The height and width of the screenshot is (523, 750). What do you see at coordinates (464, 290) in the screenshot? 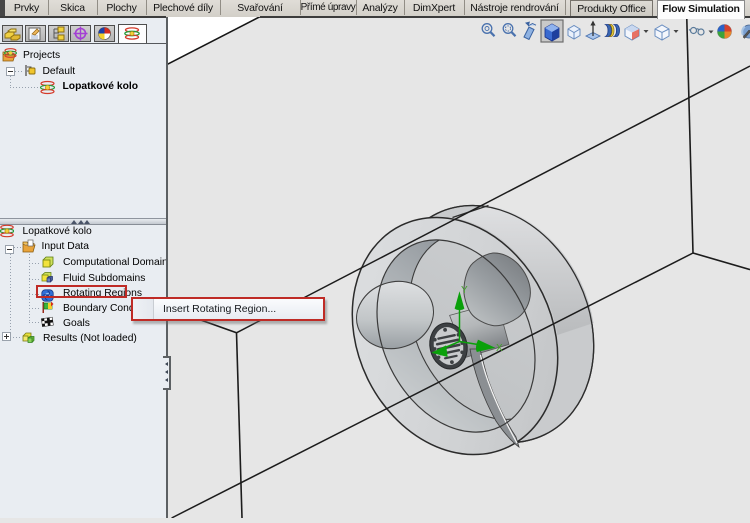
I see `svg-text: Y` at bounding box center [464, 290].